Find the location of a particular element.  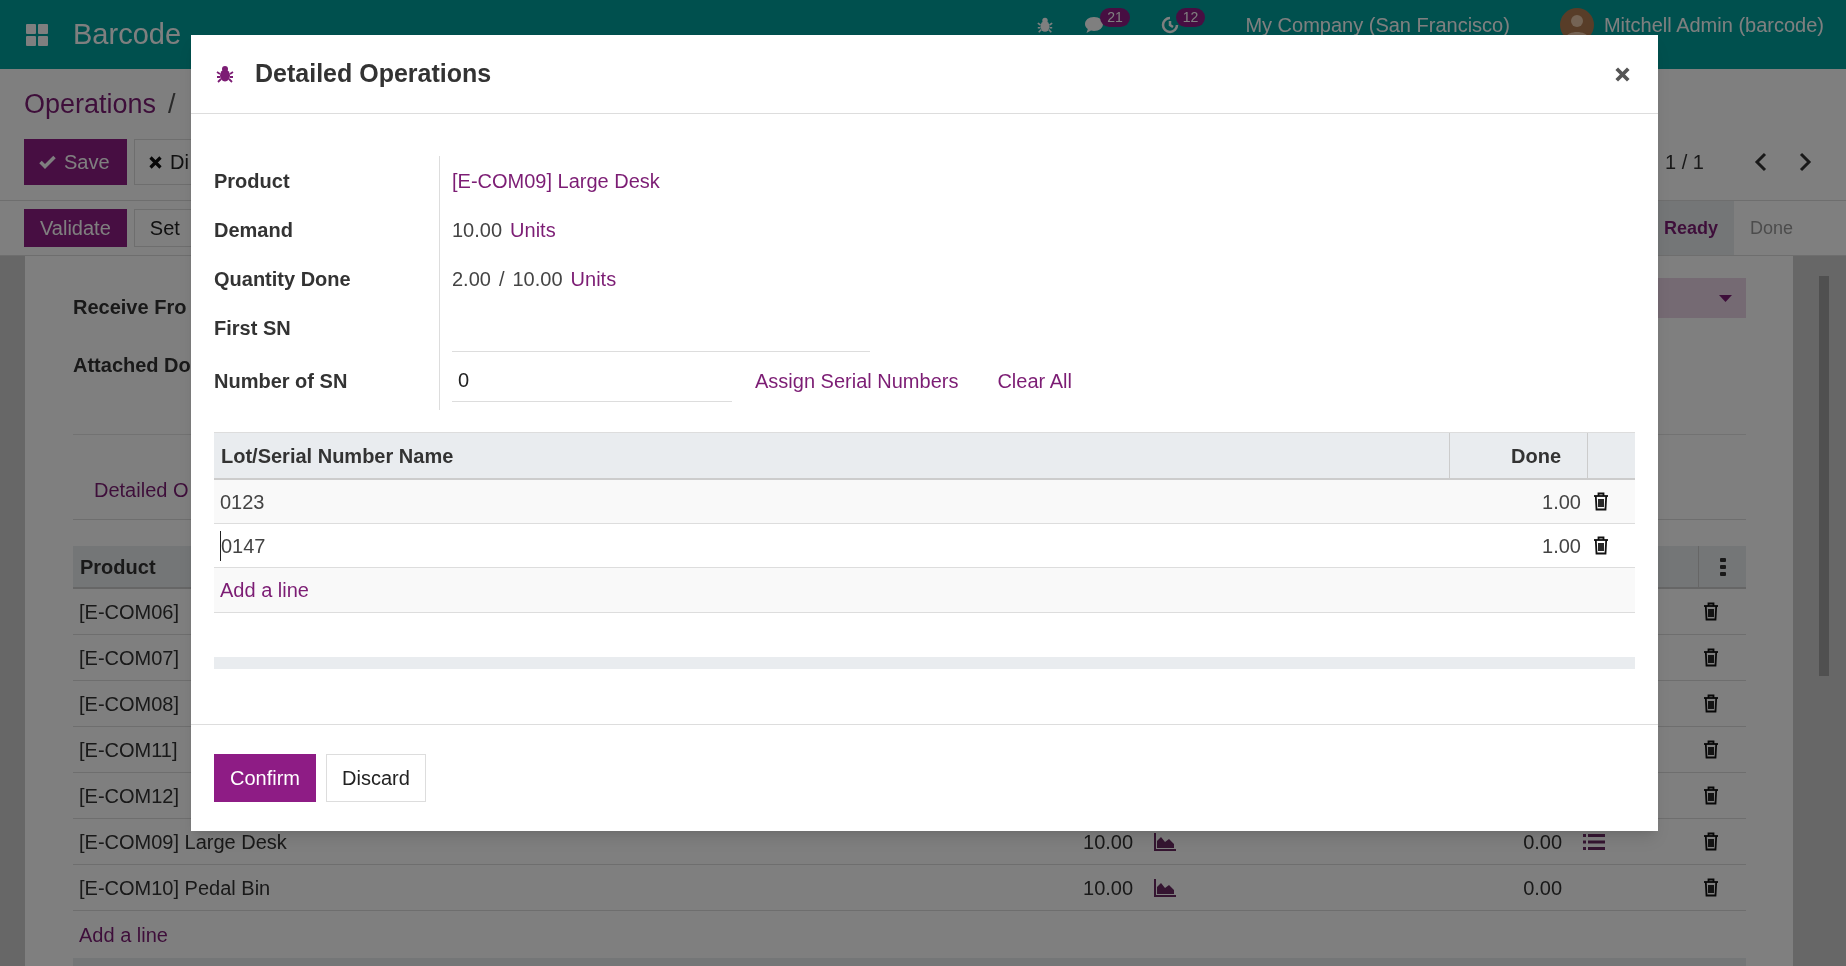

table-cell-text: [E-COM07] is located at coordinates (129, 658).